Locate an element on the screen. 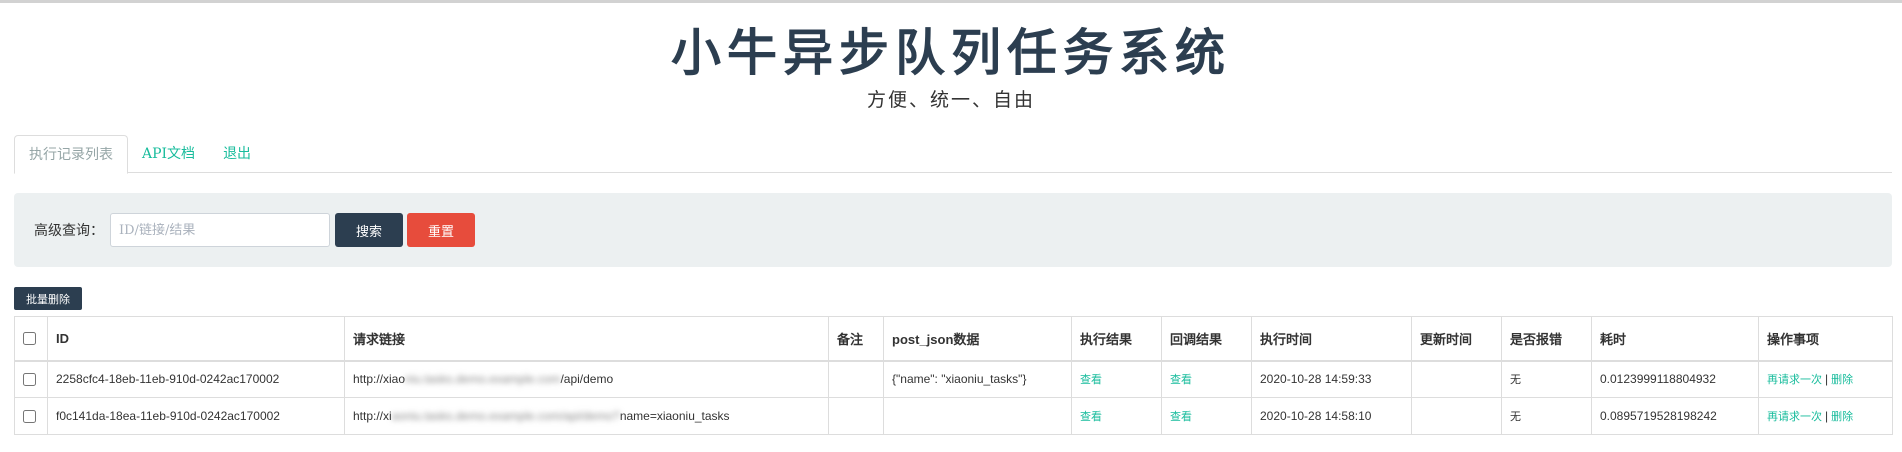 The width and height of the screenshot is (1902, 452). reset-button: 重置 is located at coordinates (441, 230).